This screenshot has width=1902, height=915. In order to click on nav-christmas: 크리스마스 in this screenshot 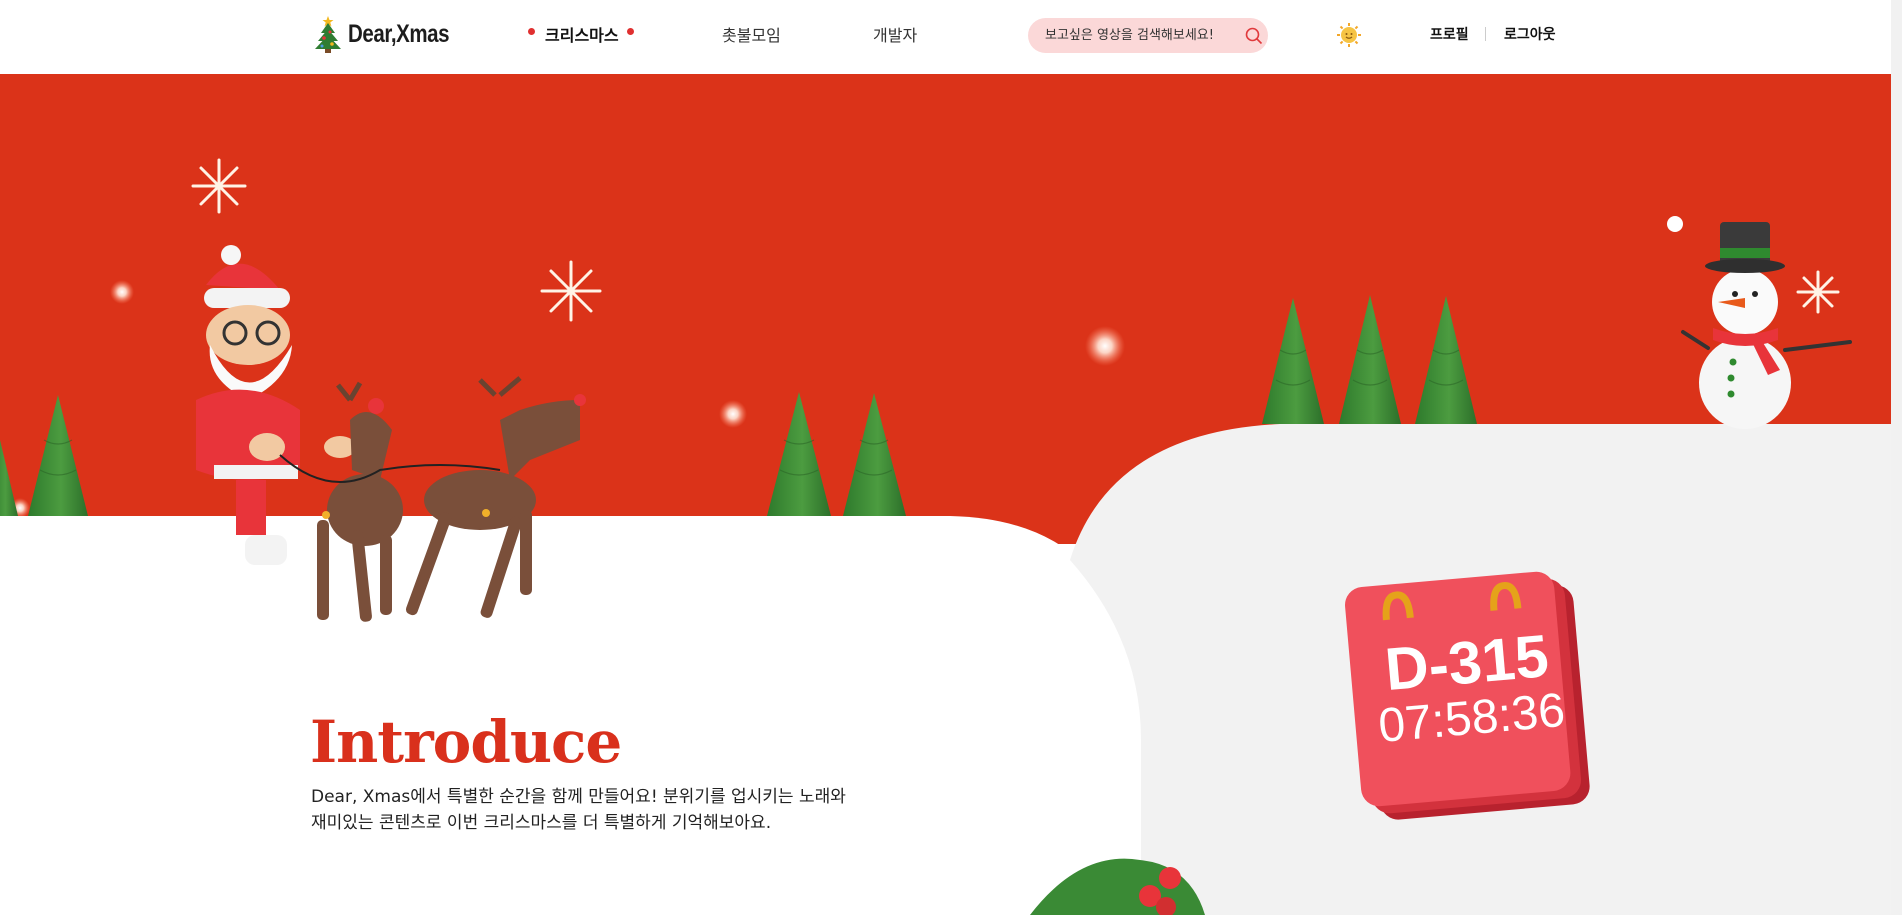, I will do `click(582, 34)`.